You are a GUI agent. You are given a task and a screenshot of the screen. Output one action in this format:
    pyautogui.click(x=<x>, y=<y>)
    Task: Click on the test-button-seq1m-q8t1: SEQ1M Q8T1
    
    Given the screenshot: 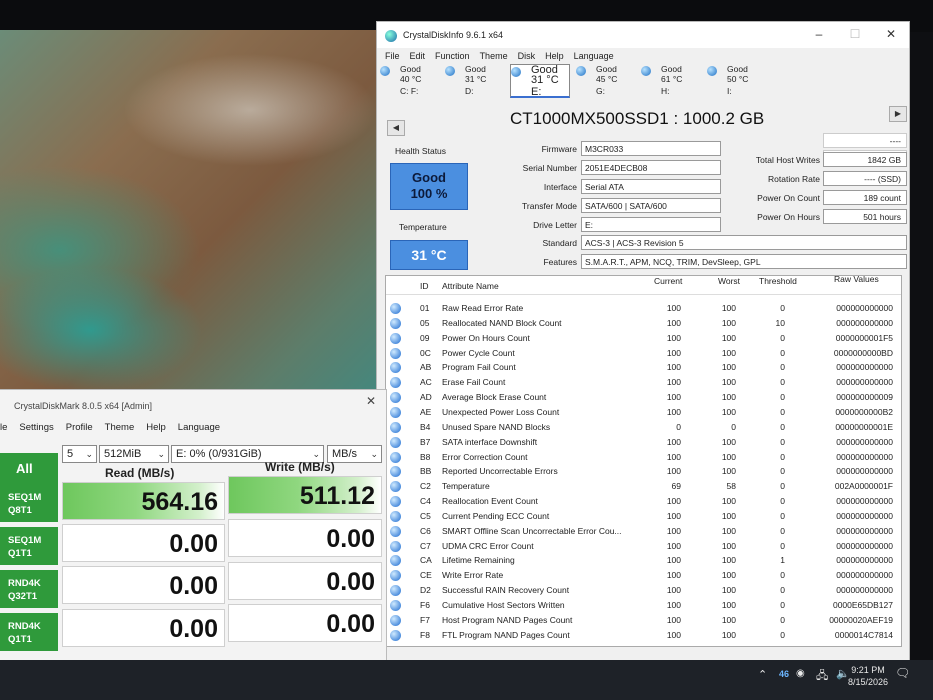 What is the action you would take?
    pyautogui.click(x=29, y=503)
    